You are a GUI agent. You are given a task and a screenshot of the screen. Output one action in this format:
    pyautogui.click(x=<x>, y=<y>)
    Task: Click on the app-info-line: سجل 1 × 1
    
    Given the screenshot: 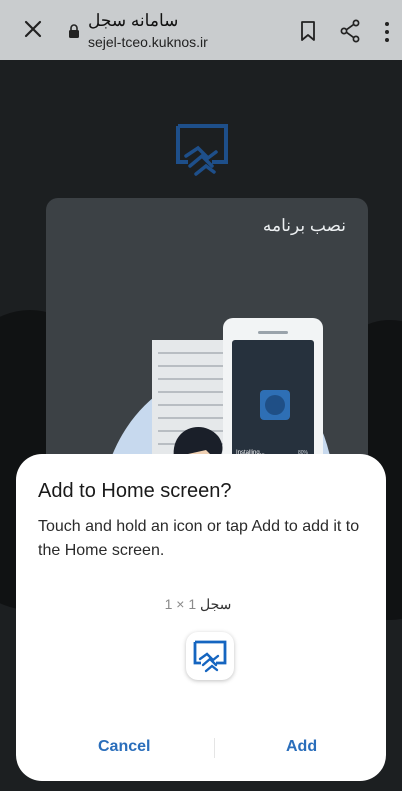 What is the action you would take?
    pyautogui.click(x=201, y=604)
    